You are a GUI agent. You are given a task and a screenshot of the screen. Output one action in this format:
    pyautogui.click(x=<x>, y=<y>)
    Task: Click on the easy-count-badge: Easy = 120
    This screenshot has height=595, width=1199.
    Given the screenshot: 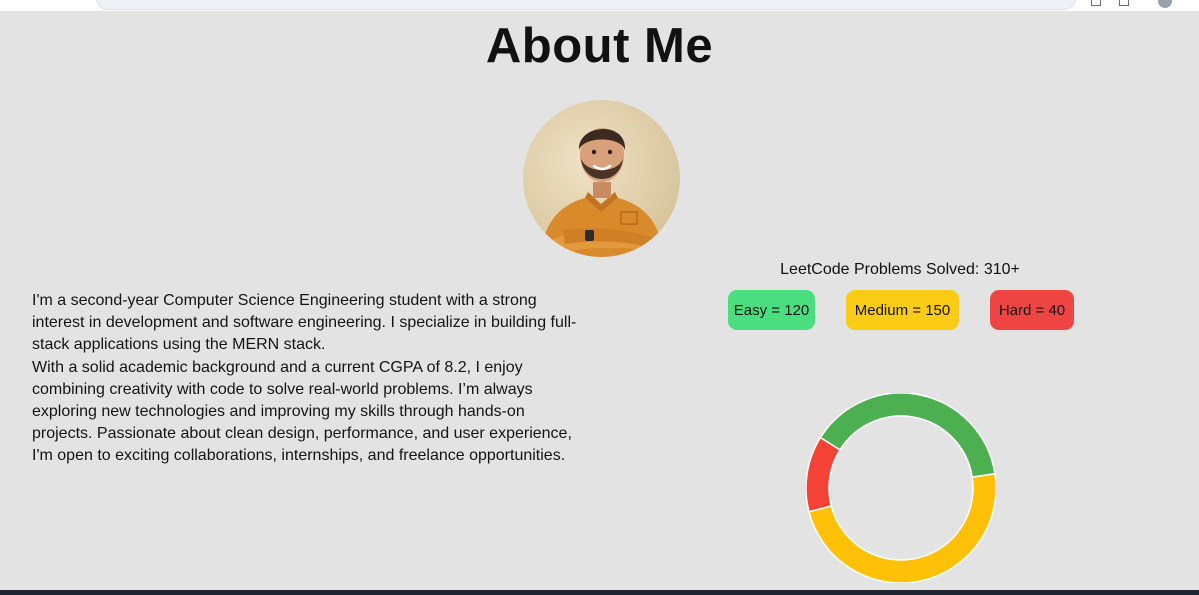 What is the action you would take?
    pyautogui.click(x=771, y=310)
    